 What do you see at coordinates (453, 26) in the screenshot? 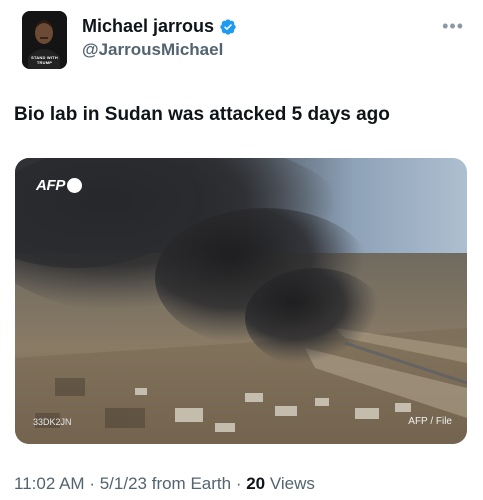
I see `more-options-icon: •••` at bounding box center [453, 26].